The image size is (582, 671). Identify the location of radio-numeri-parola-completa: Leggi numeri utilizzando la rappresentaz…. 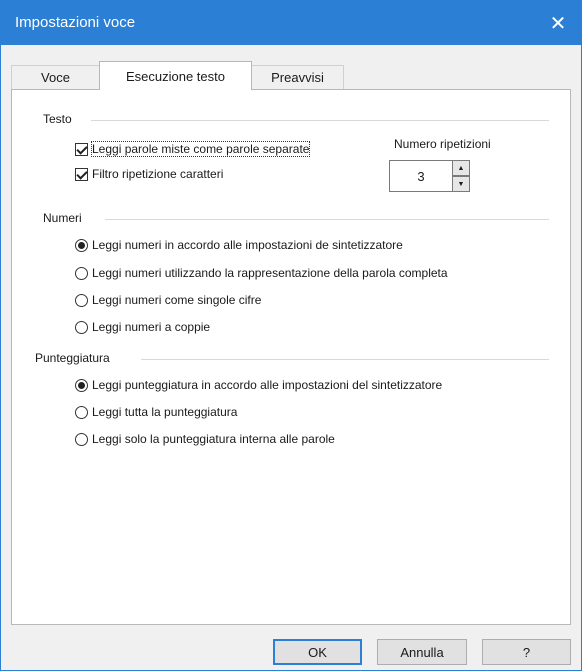
(261, 273).